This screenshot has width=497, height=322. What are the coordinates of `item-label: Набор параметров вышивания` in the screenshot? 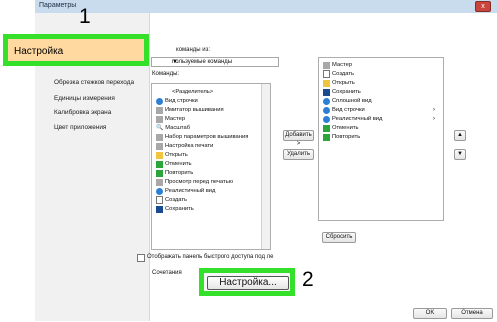 It's located at (207, 137).